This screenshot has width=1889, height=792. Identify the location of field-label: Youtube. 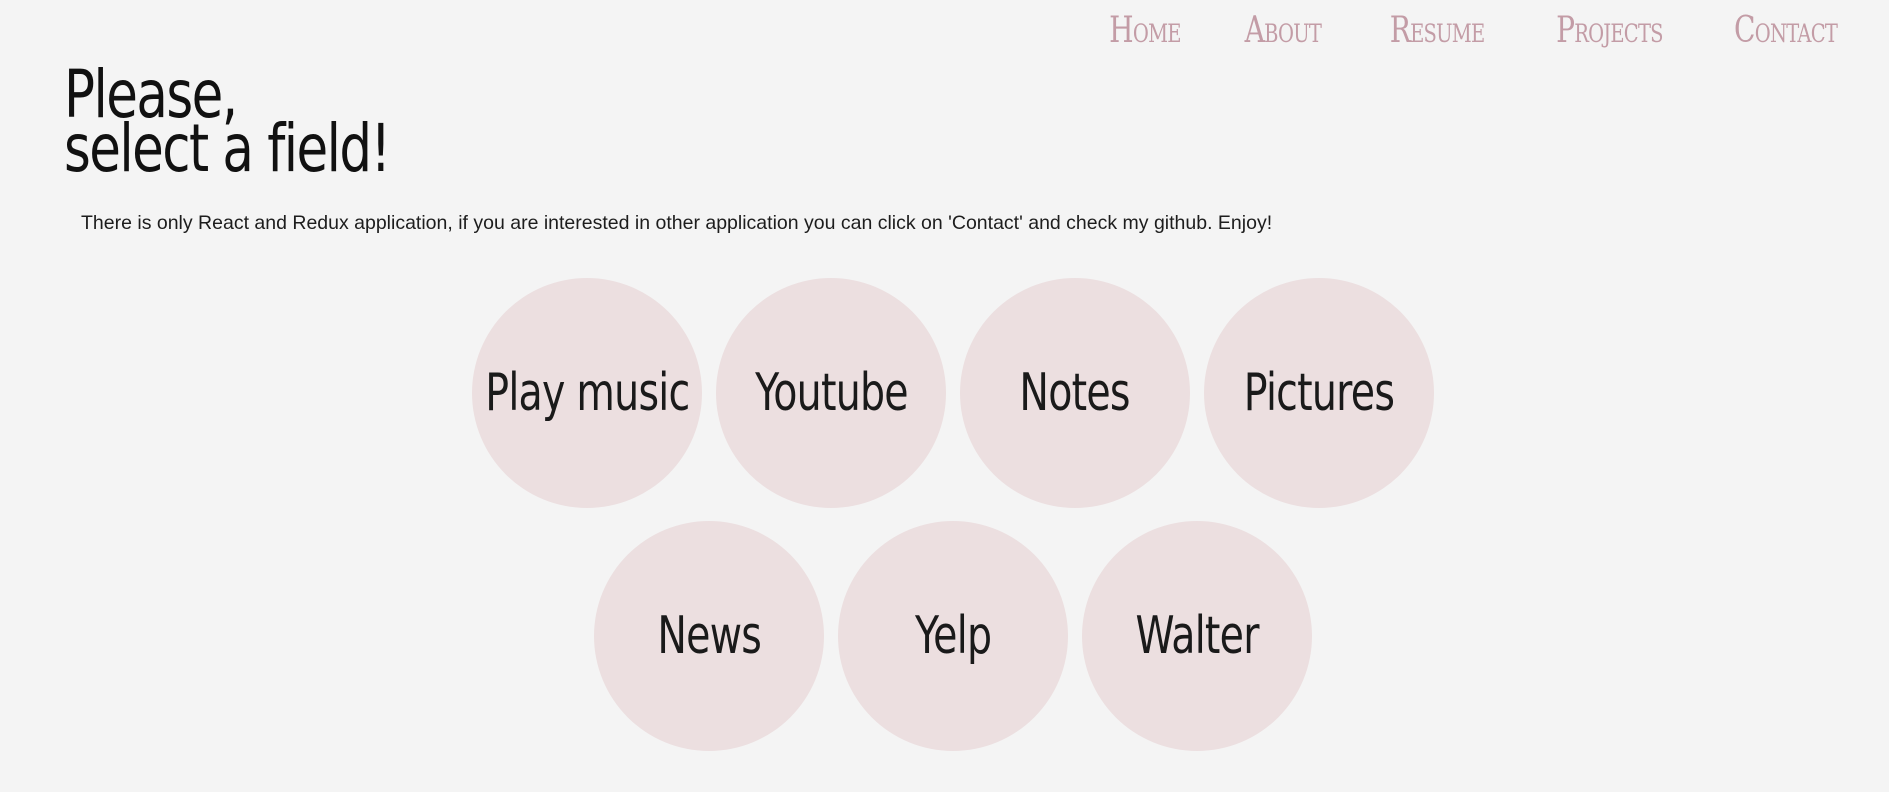
(831, 393).